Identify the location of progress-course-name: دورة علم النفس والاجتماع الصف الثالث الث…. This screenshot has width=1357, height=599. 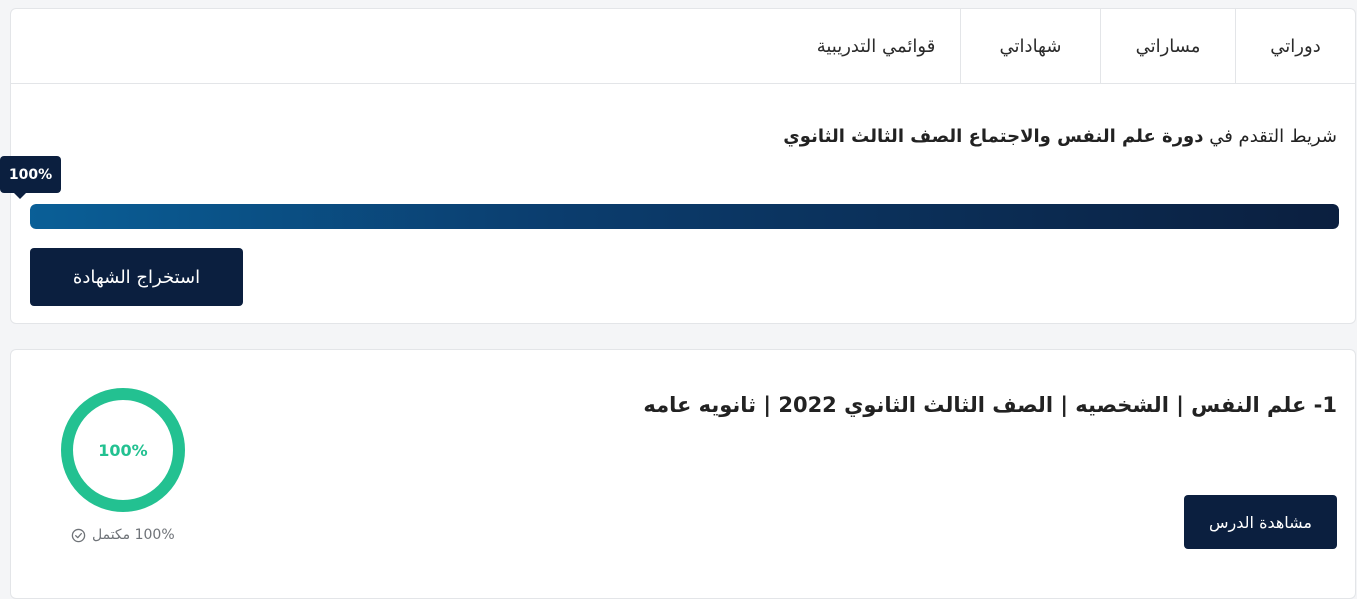
(993, 136).